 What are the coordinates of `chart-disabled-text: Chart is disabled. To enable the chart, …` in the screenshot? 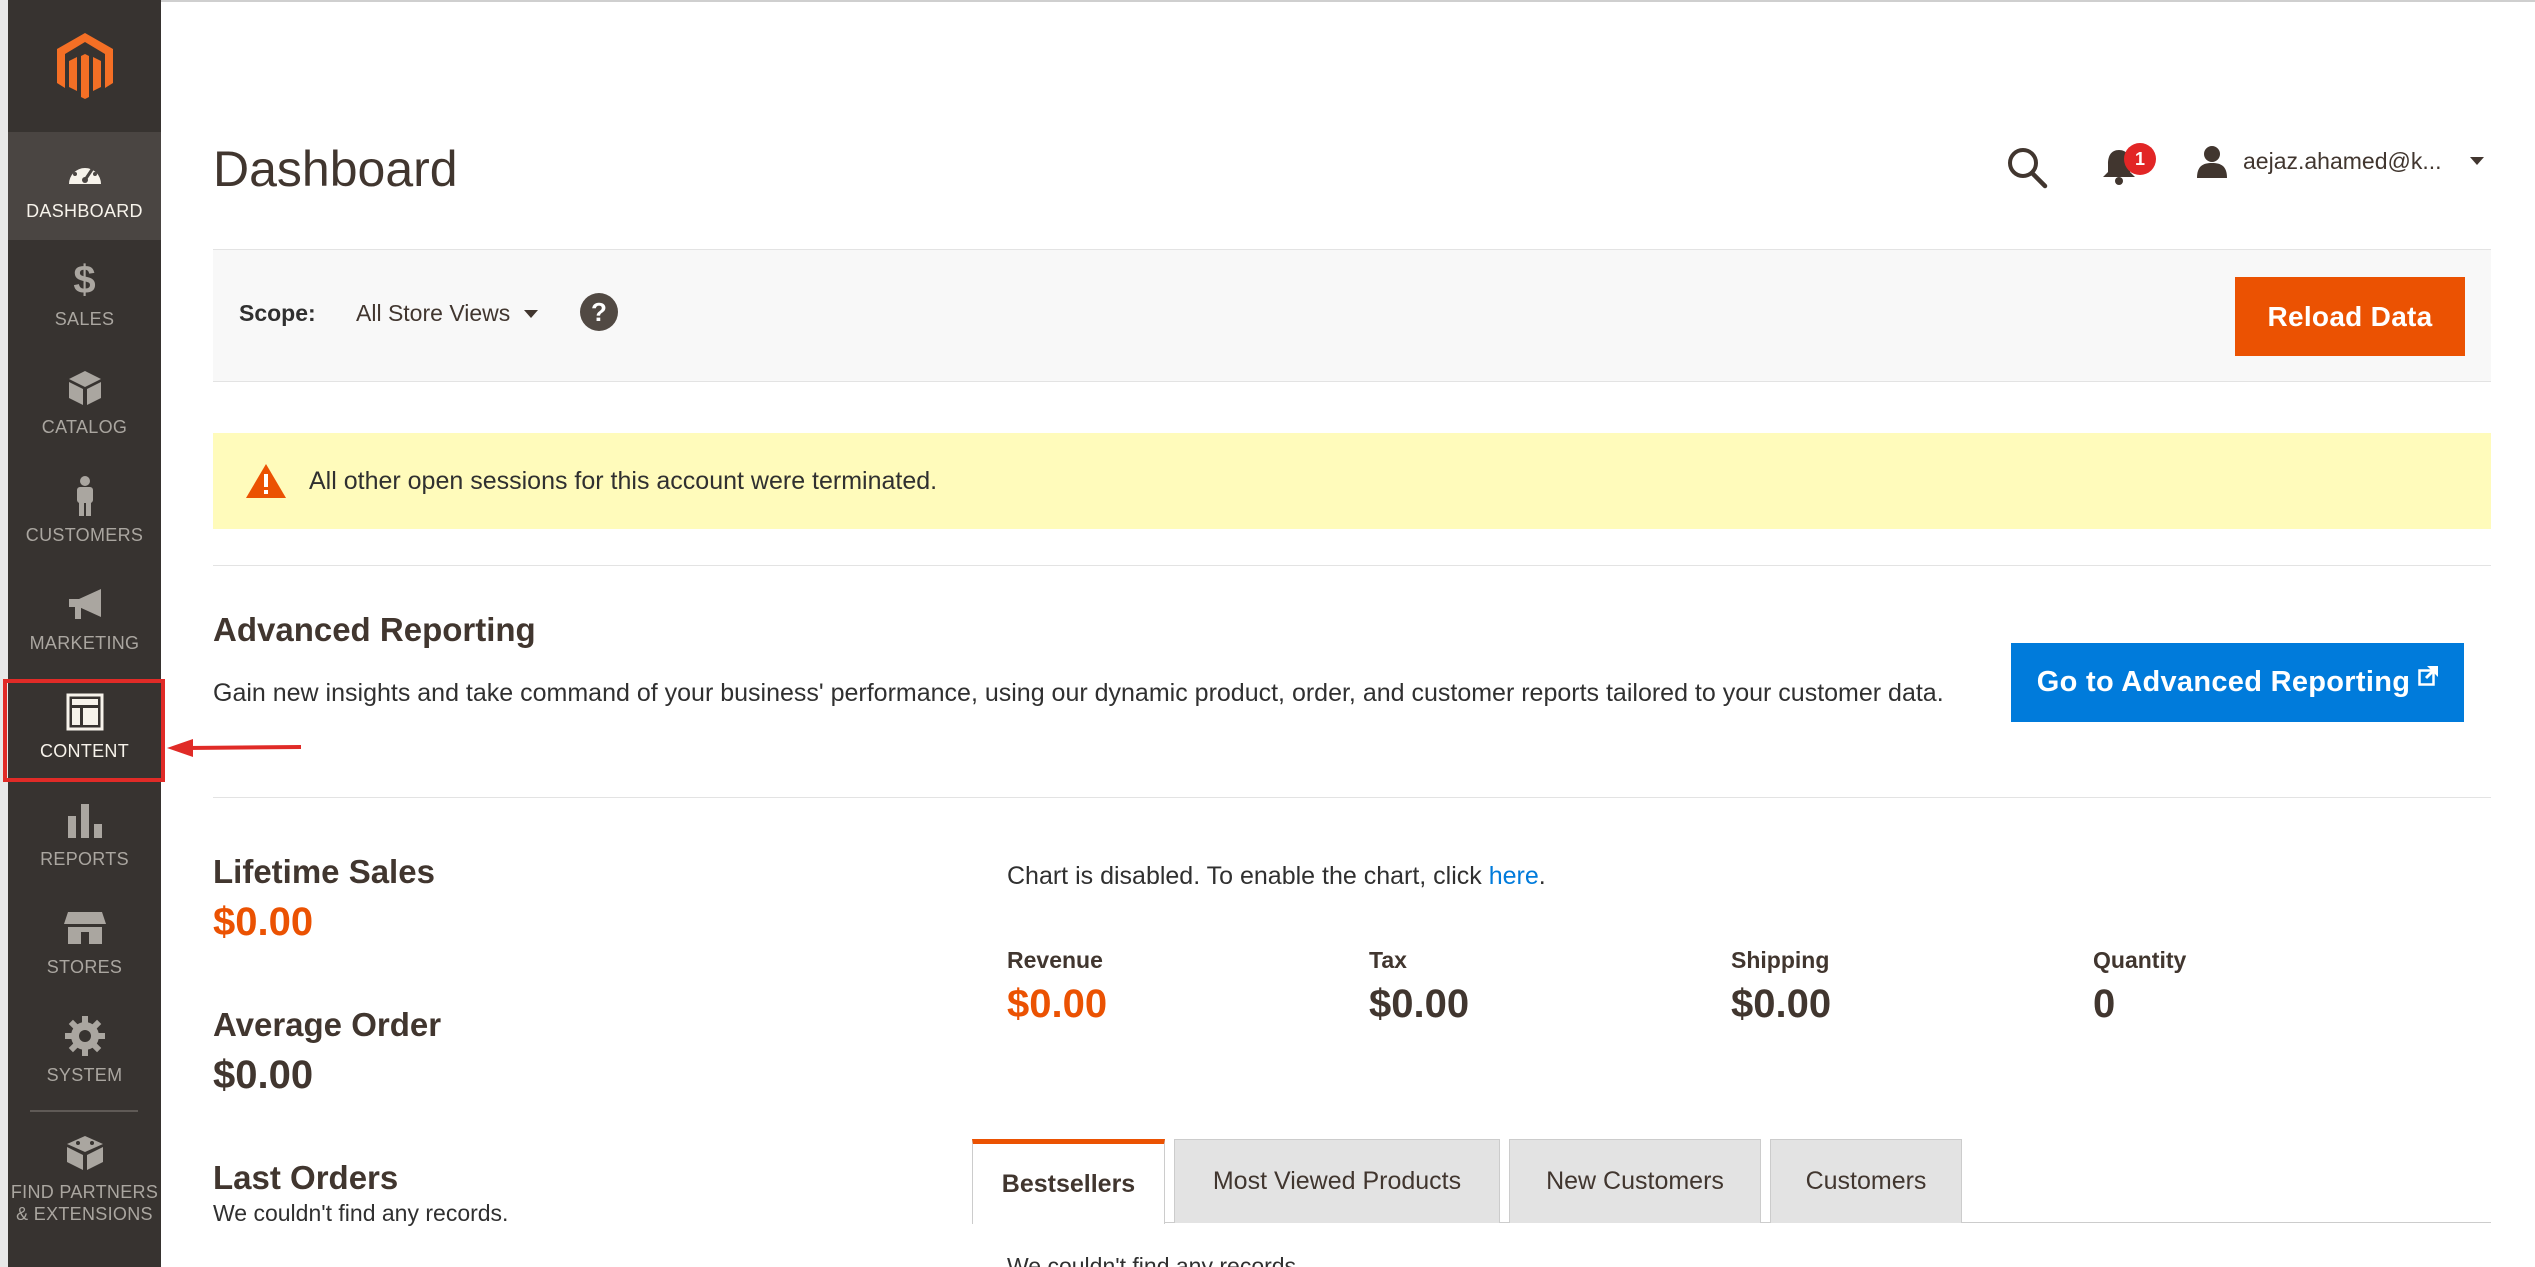 It's located at (1248, 876).